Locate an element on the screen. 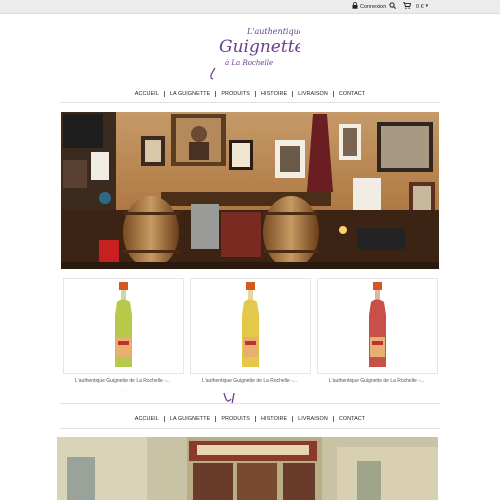 This screenshot has width=500, height=500. storefront-painting is located at coordinates (247, 468).